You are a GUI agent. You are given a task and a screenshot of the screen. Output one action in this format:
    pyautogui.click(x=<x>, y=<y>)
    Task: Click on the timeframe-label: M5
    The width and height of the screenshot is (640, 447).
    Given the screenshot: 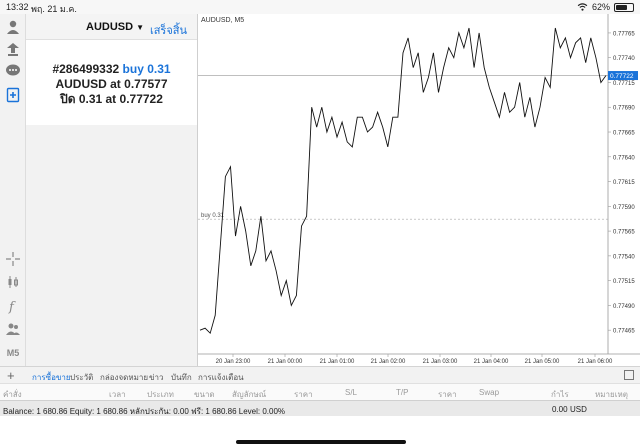 What is the action you would take?
    pyautogui.click(x=13, y=353)
    